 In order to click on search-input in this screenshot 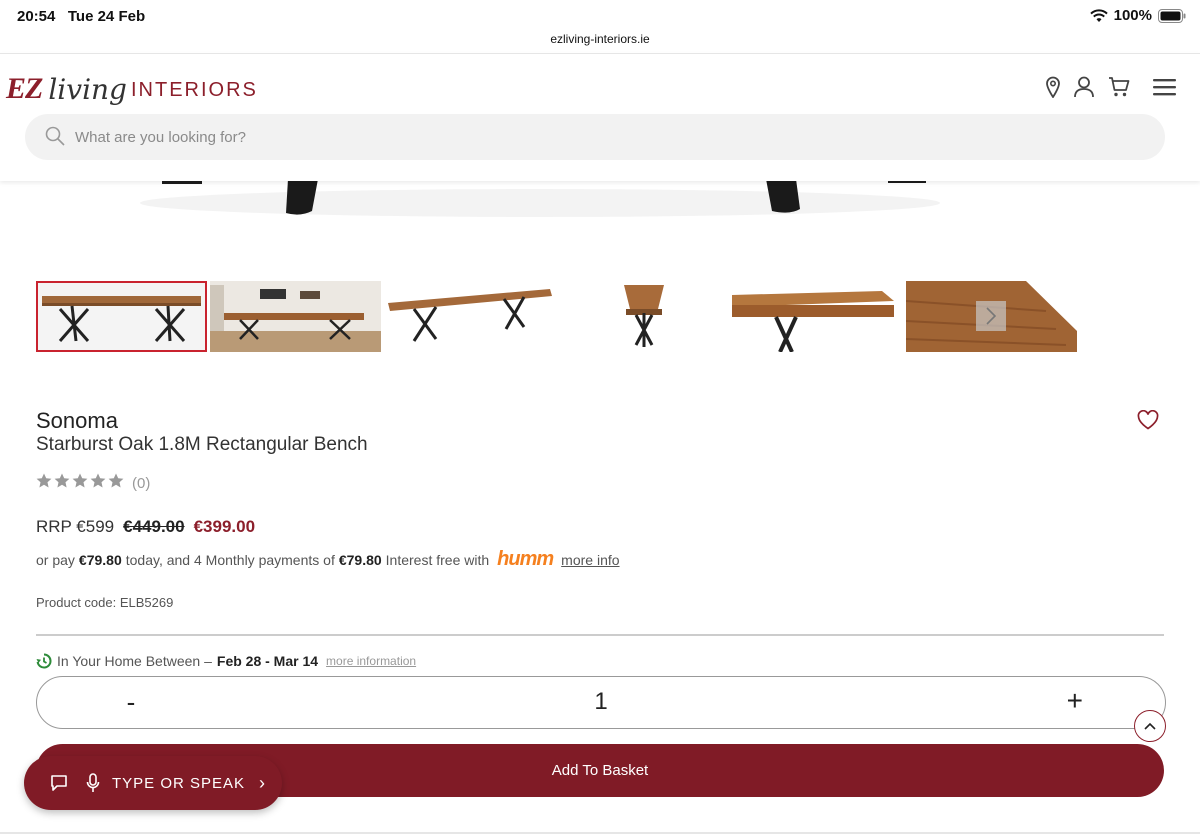, I will do `click(605, 137)`.